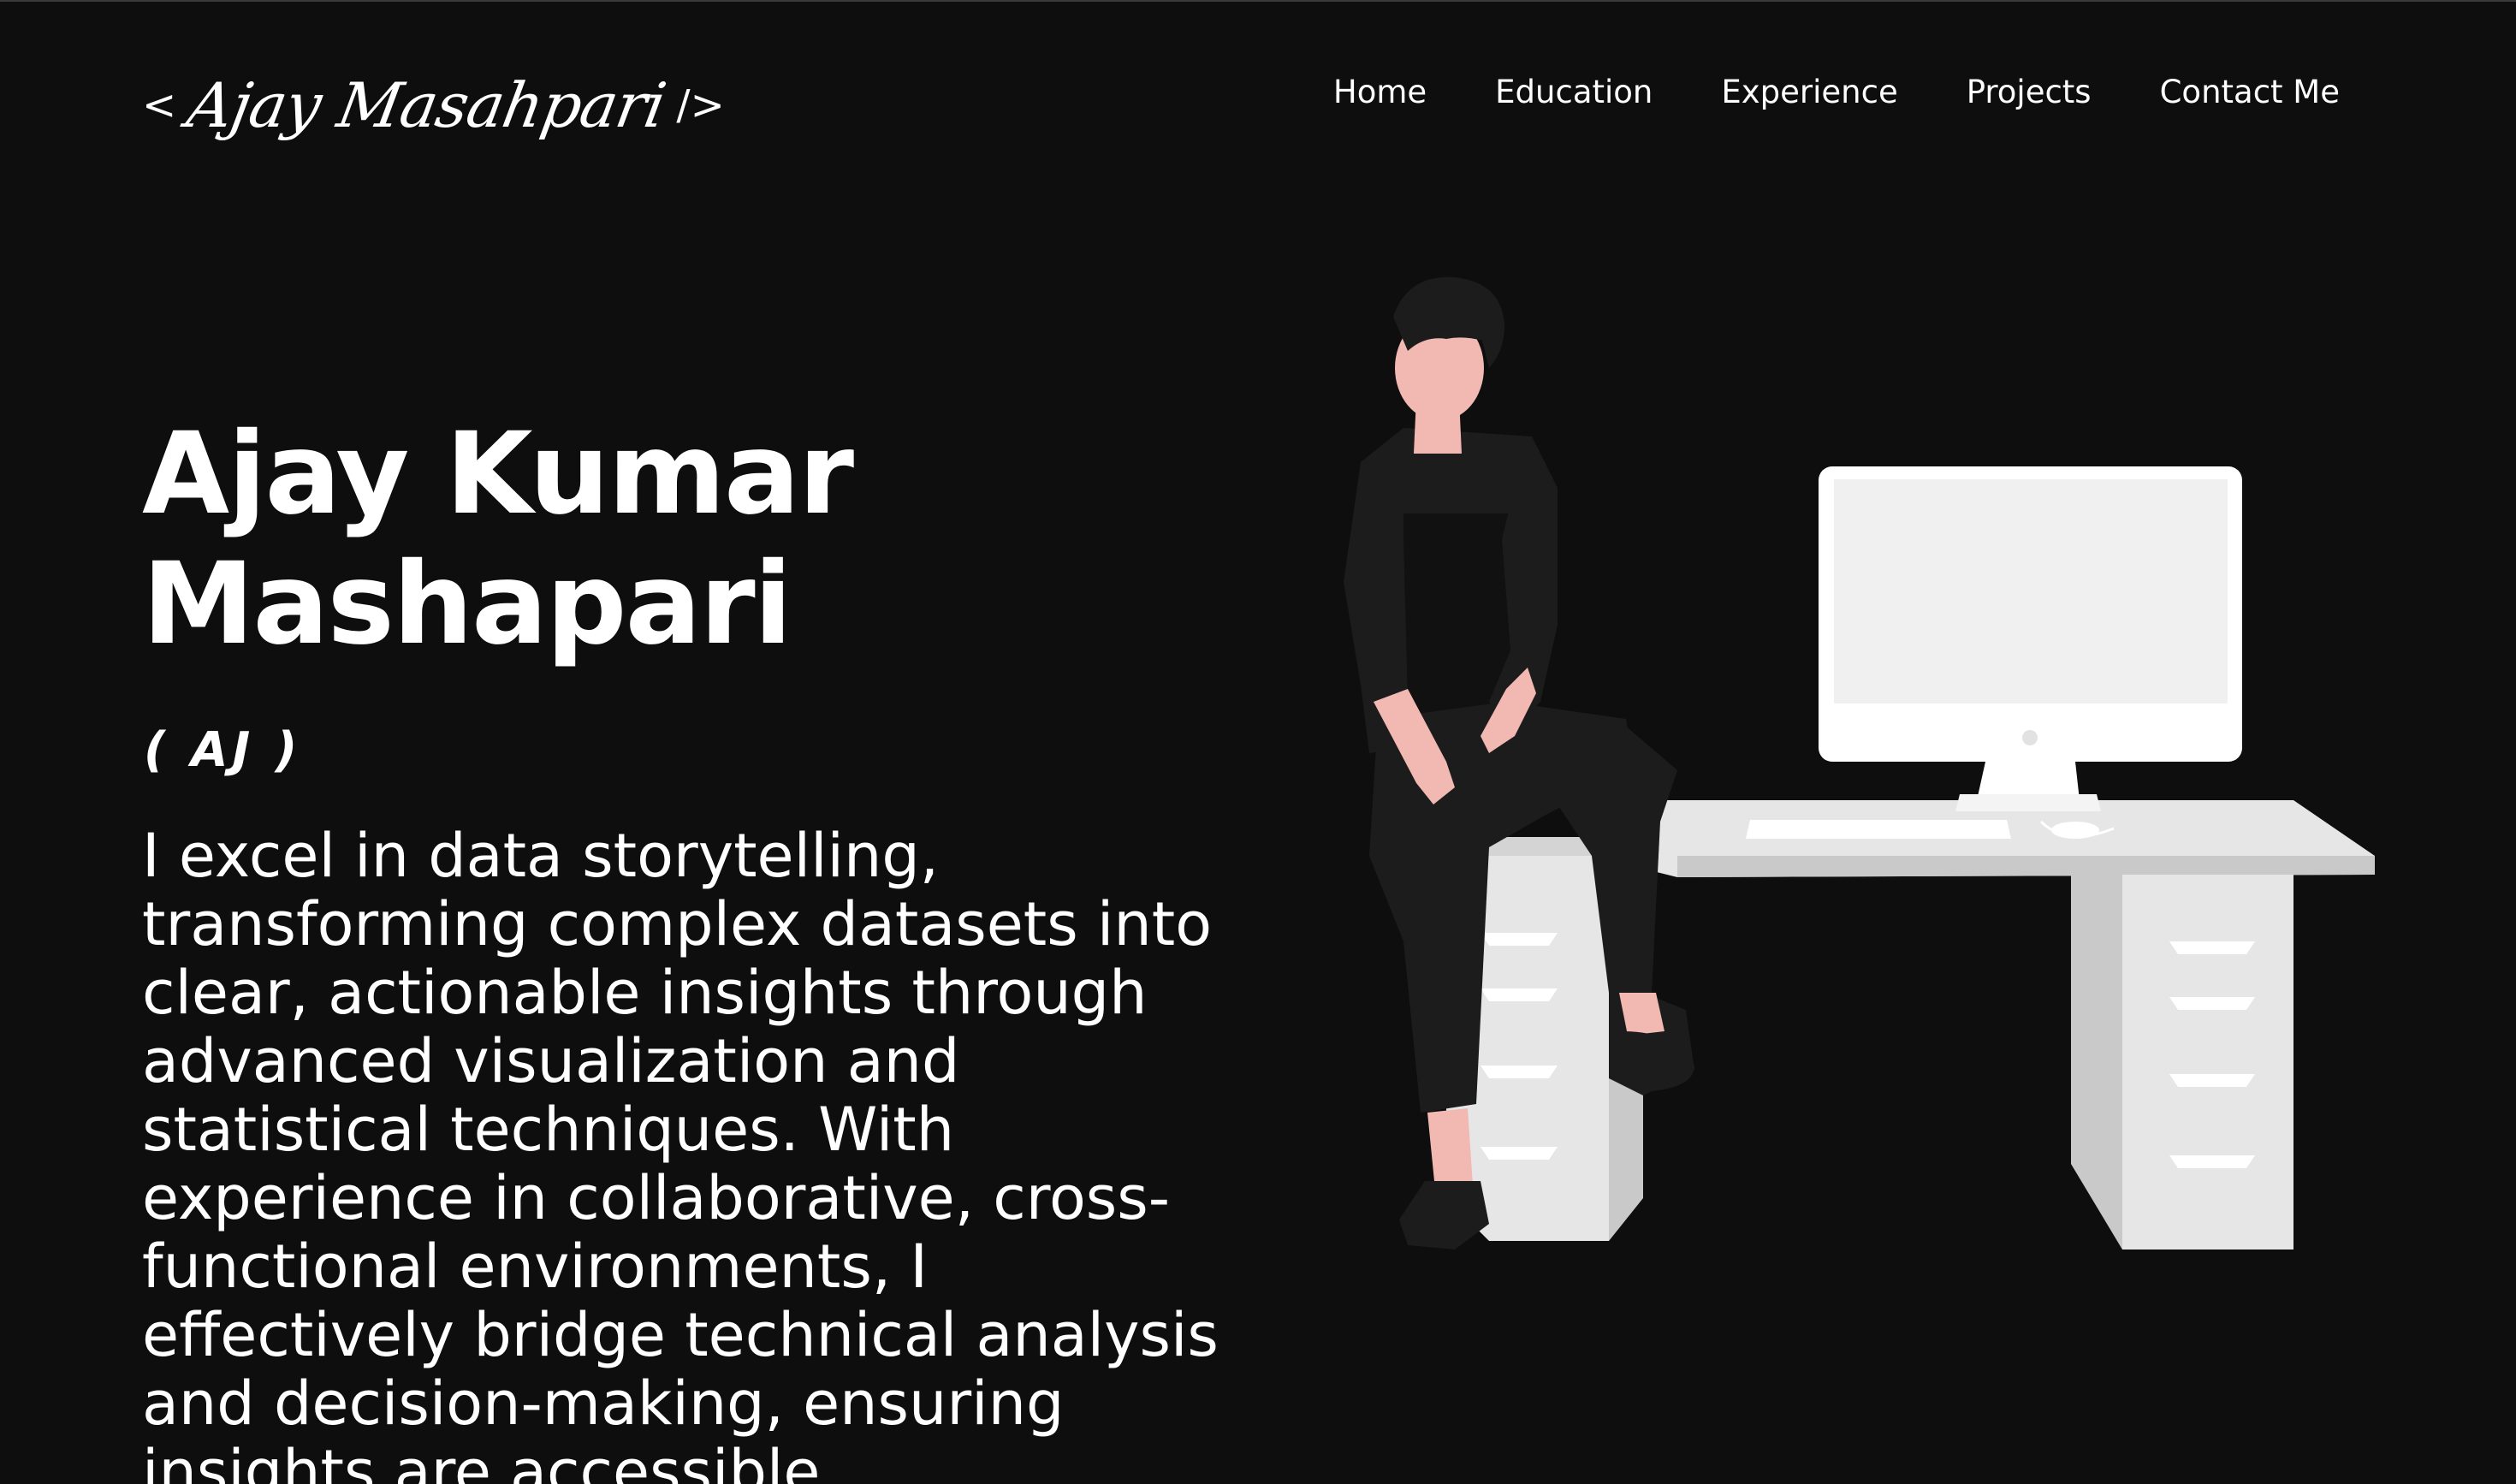 Image resolution: width=2516 pixels, height=1484 pixels. I want to click on hero-nickname: ( AJ ), so click(223, 750).